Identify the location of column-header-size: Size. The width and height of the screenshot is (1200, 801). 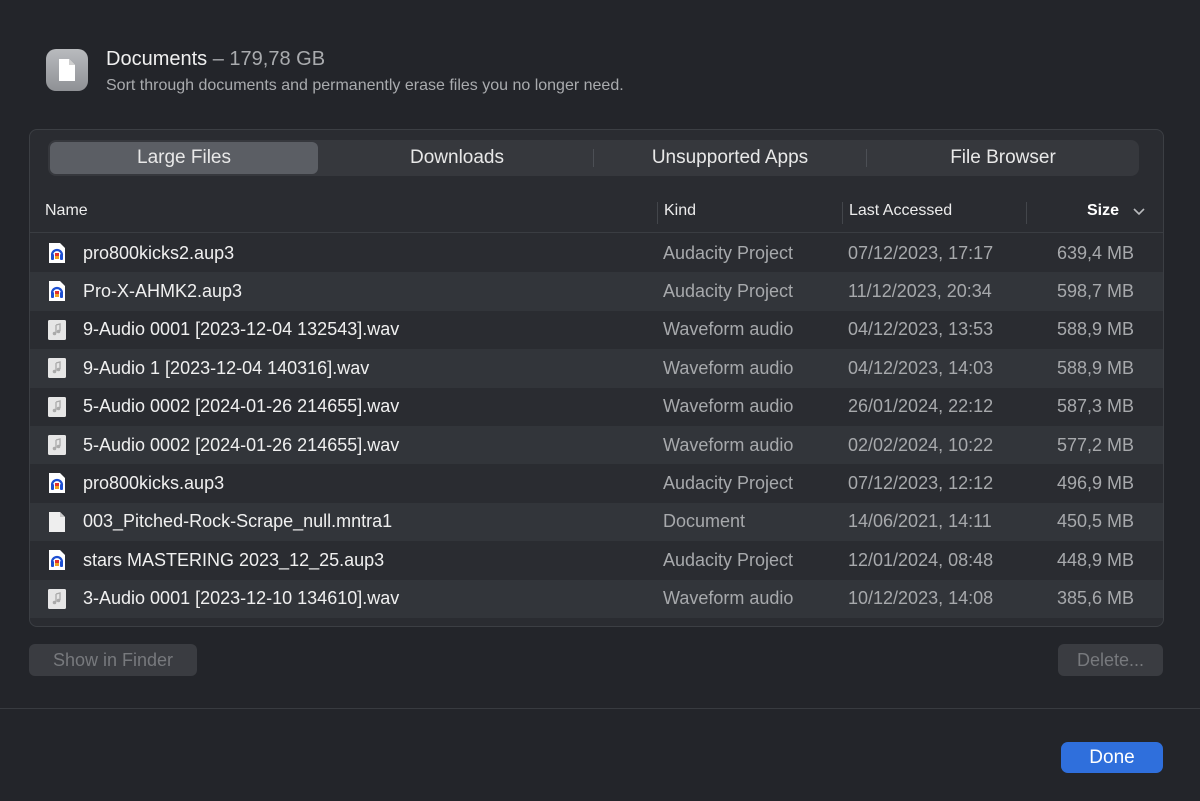
(1103, 211).